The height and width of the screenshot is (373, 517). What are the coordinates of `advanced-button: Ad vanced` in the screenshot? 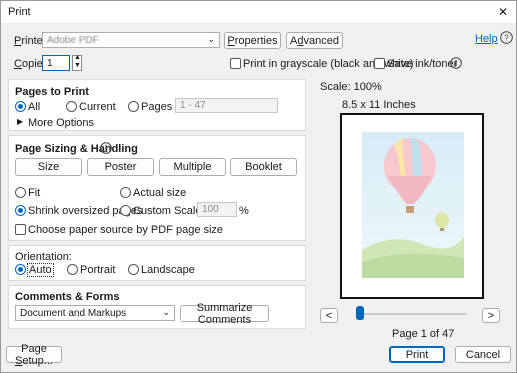 It's located at (314, 40).